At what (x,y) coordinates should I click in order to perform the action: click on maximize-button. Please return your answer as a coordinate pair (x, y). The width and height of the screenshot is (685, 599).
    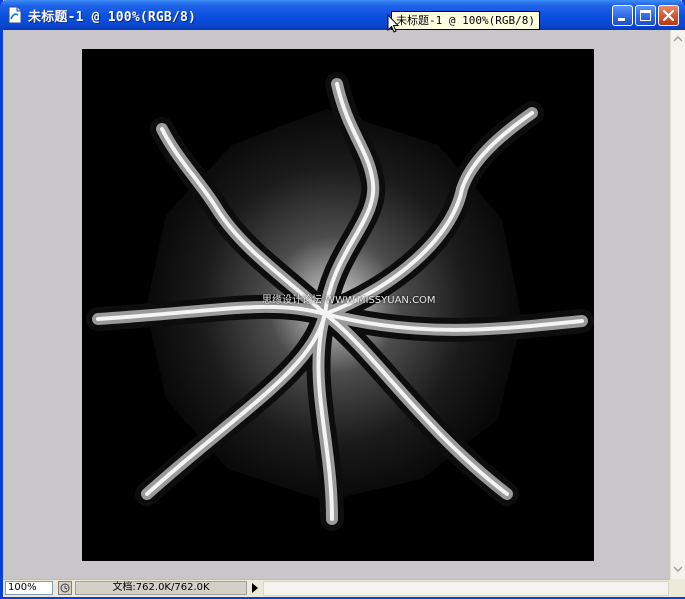
    Looking at the image, I should click on (645, 15).